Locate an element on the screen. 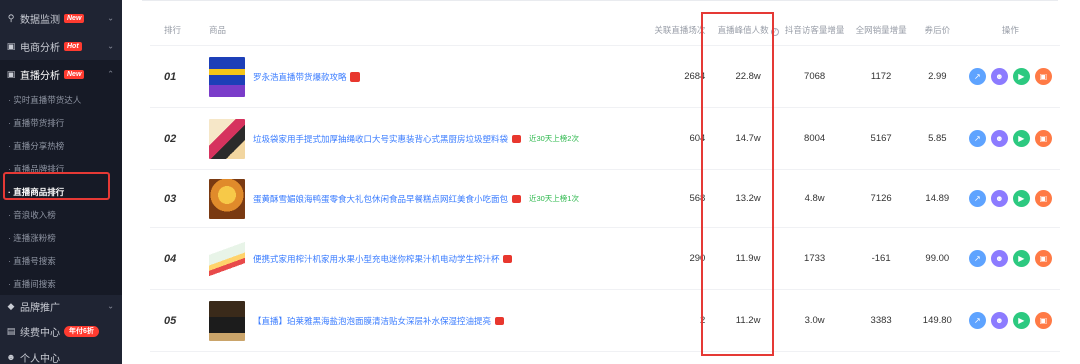 The width and height of the screenshot is (1080, 364). sidebar-item-live-share: · 直播分享热榜 is located at coordinates (61, 145).